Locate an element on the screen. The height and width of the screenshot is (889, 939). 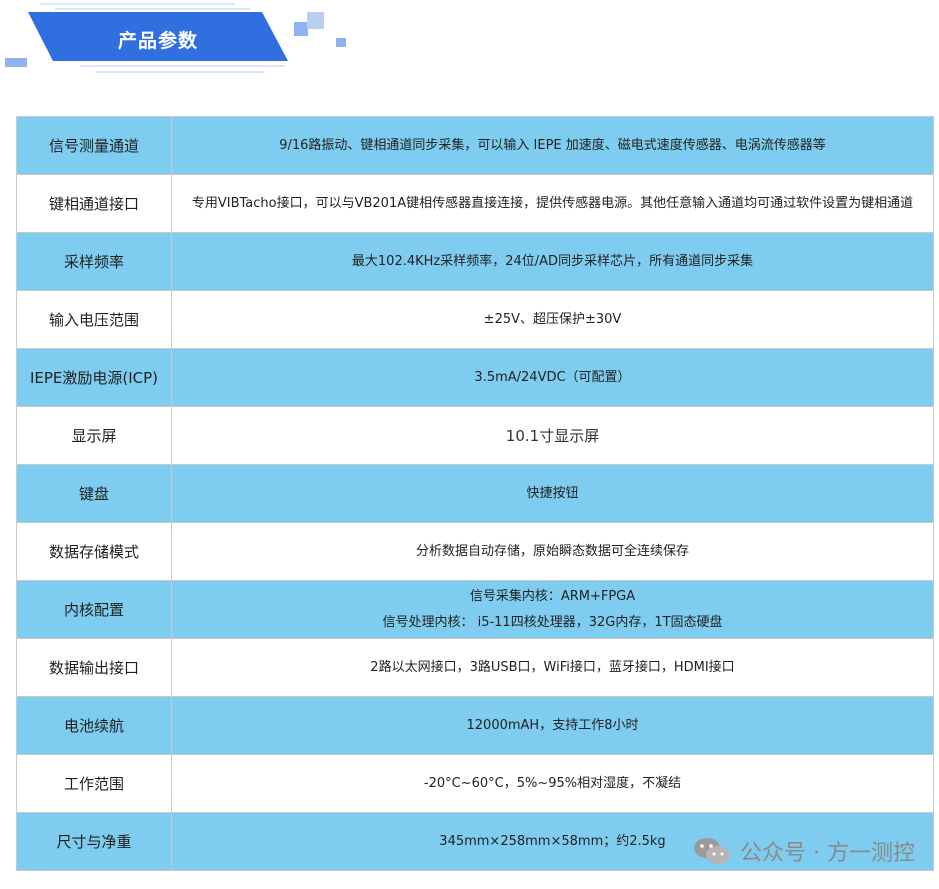
spec-value-line: 2路以太网接口，3路USB口，WiFi接口，蓝牙接口，HDMI接口 is located at coordinates (552, 667).